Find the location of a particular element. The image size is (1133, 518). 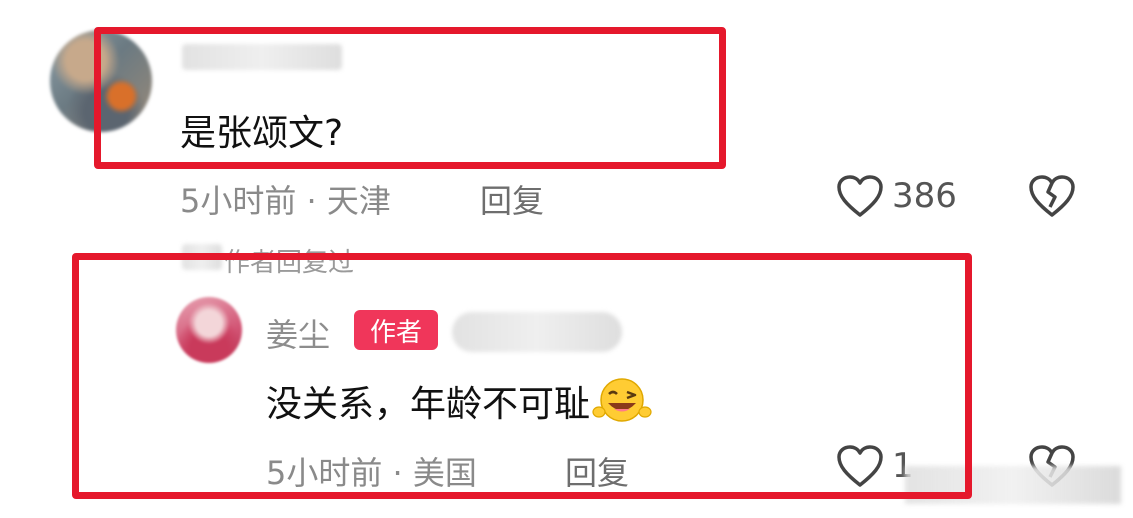

reply-button: 回复 is located at coordinates (512, 199).